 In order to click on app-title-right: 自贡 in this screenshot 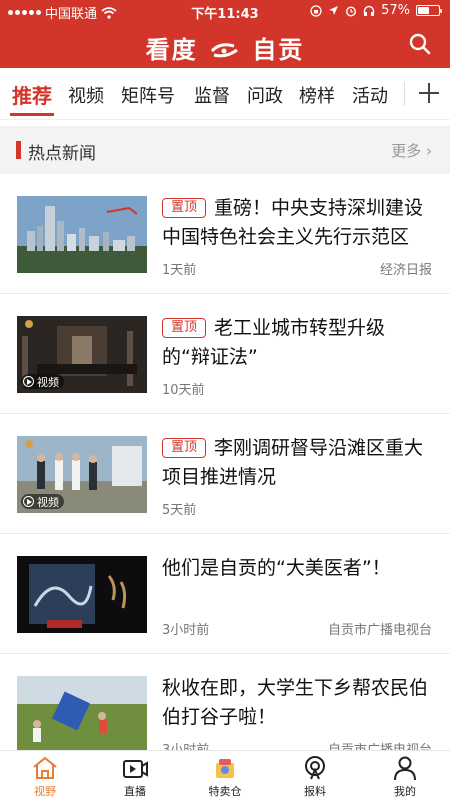, I will do `click(278, 50)`.